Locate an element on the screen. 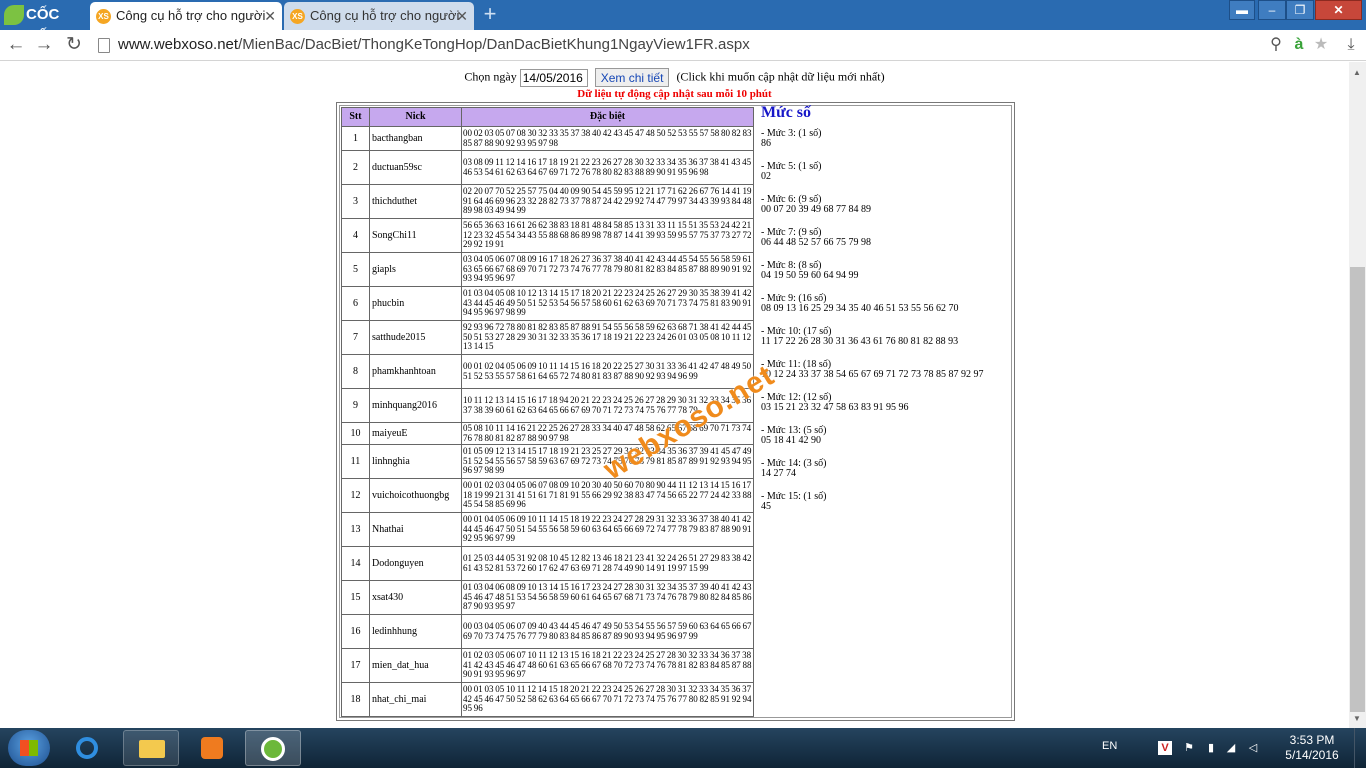 This screenshot has height=768, width=1366. row-stt: 5 is located at coordinates (355, 269).